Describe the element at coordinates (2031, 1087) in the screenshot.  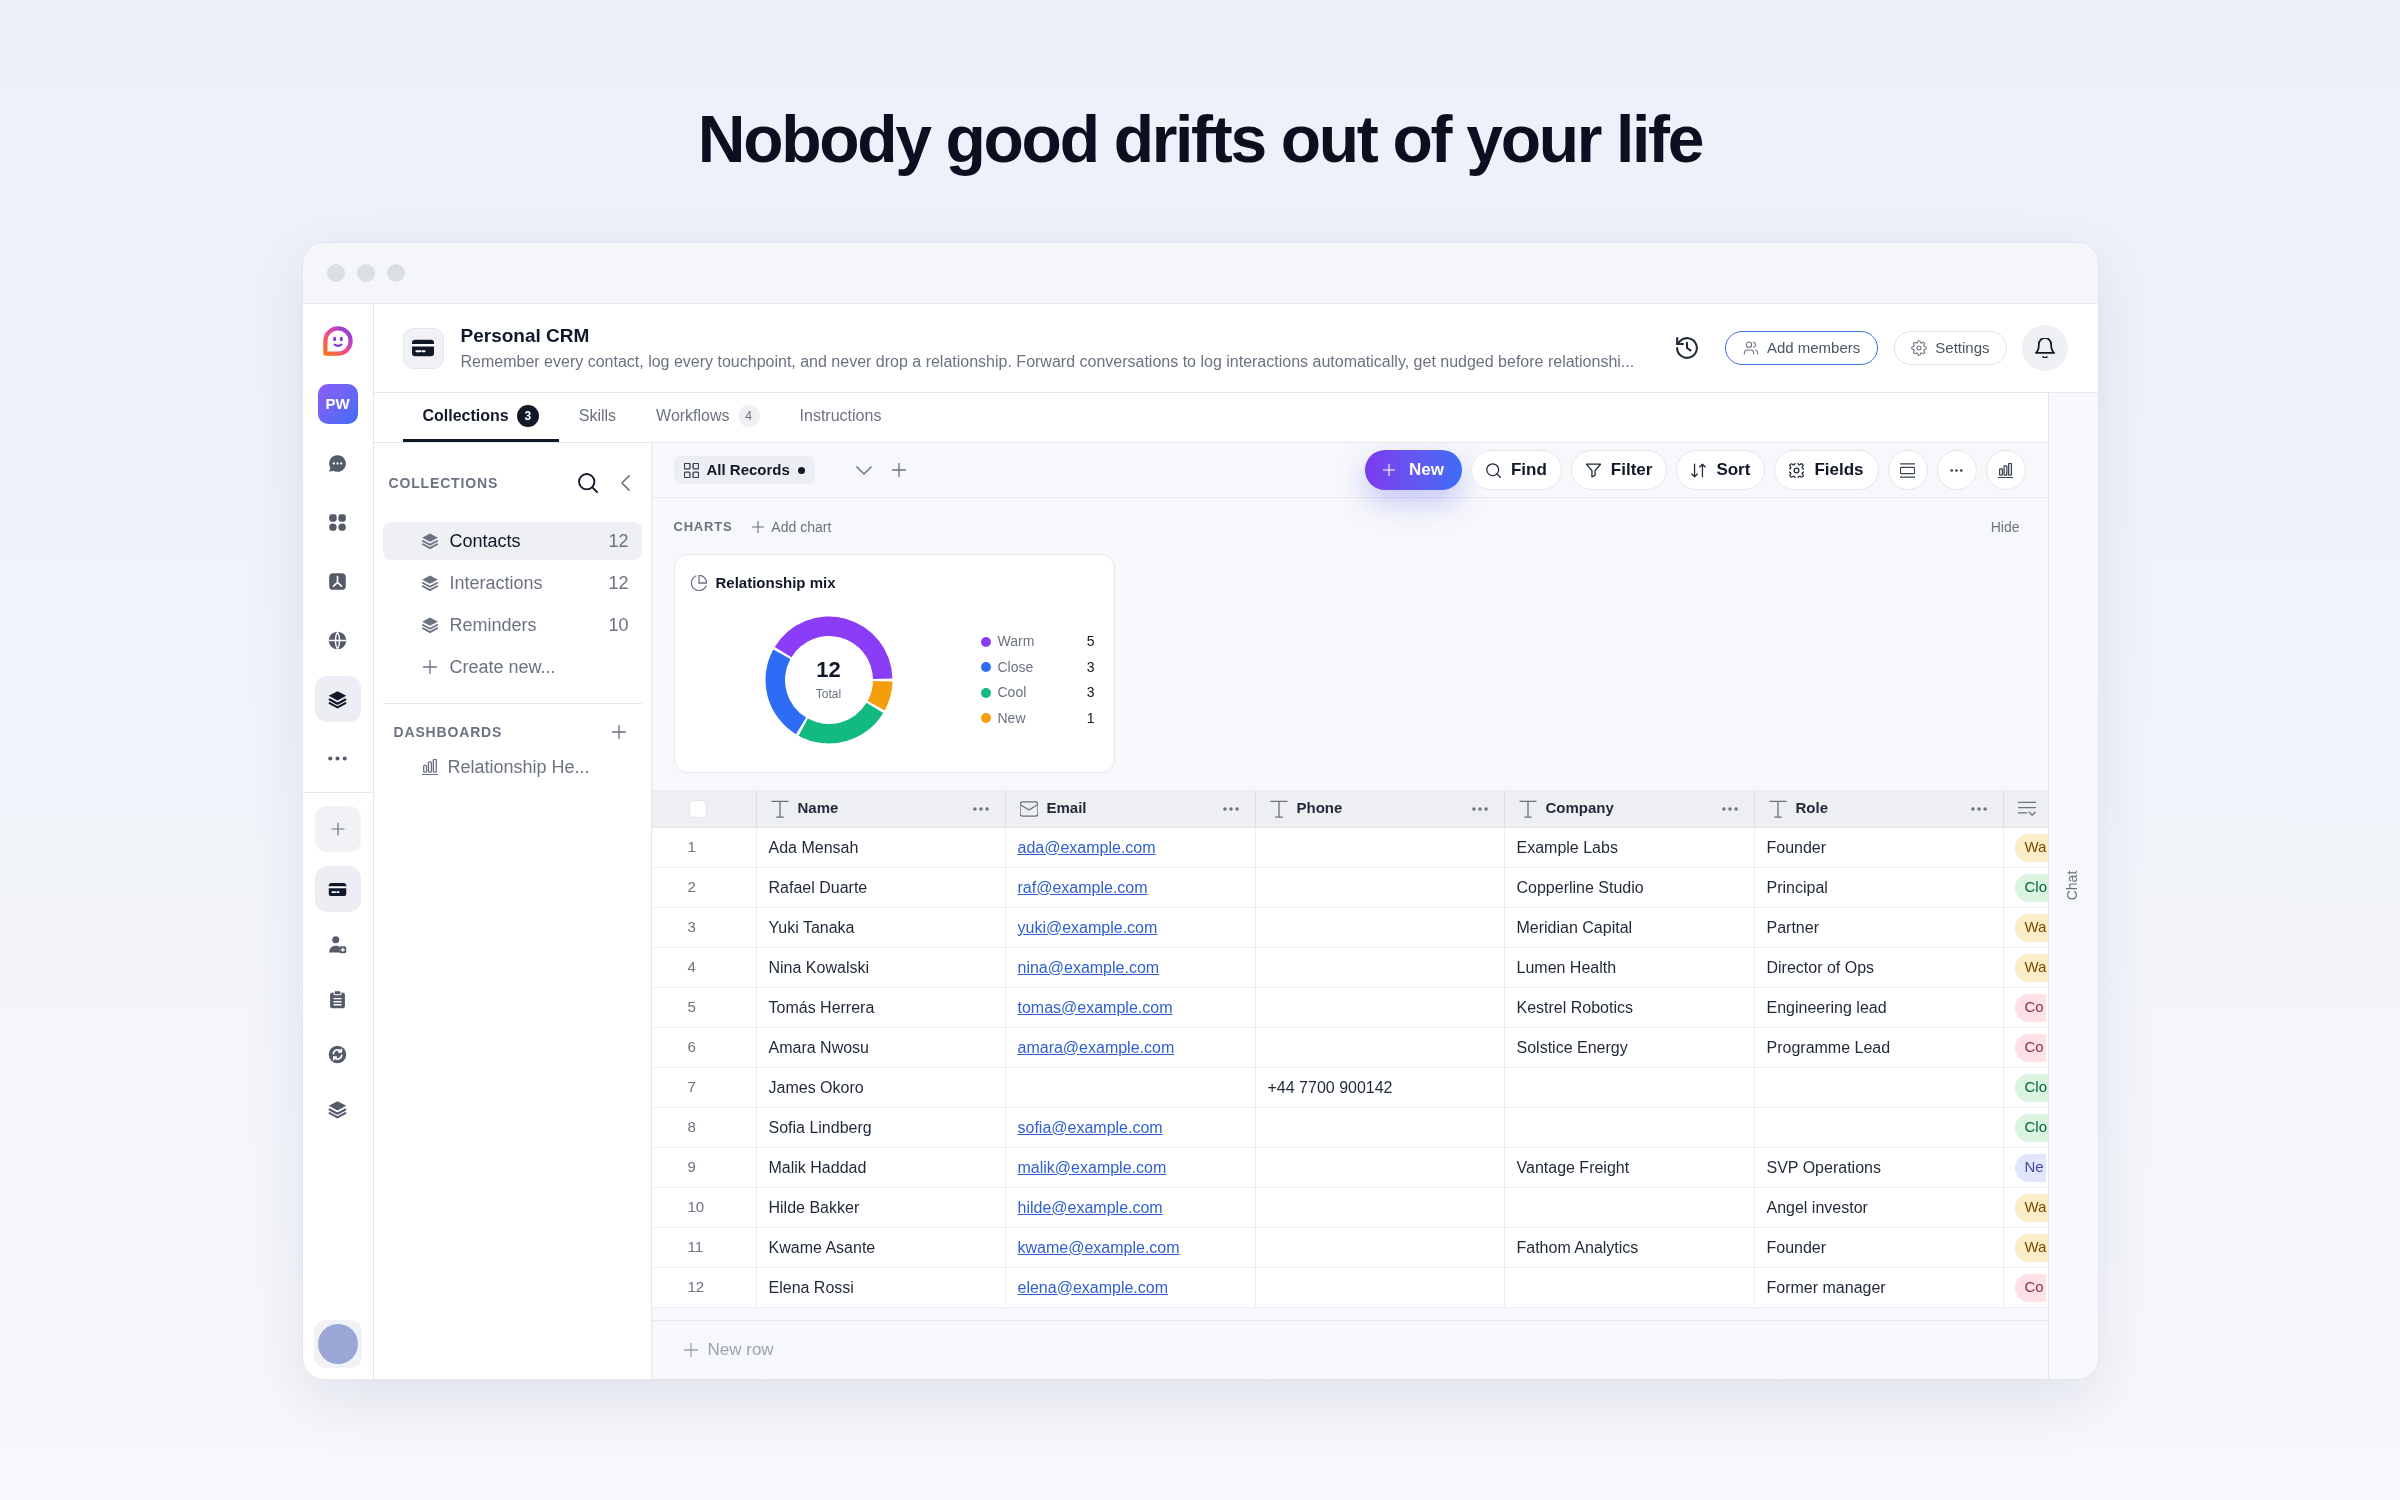
I see `status-tag: Clo` at that location.